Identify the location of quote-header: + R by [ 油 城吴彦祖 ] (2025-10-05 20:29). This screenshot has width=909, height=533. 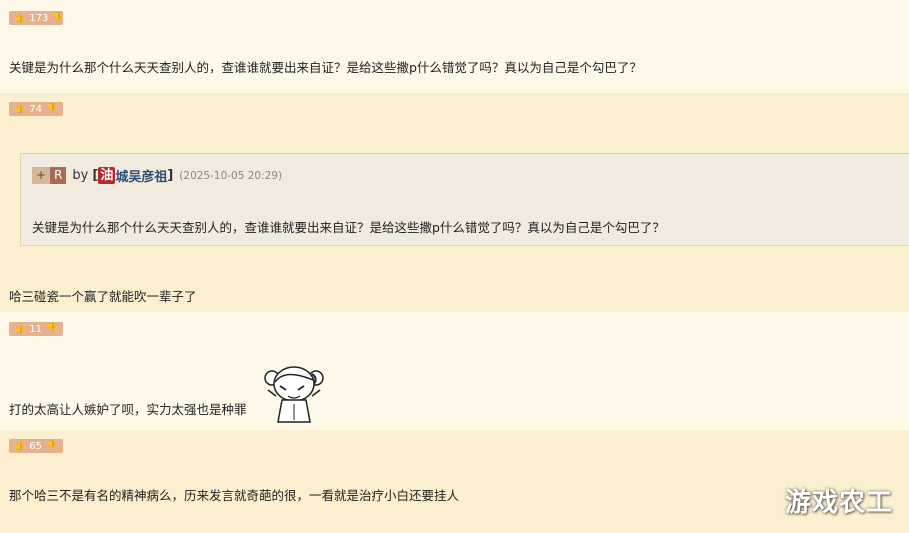
(157, 175).